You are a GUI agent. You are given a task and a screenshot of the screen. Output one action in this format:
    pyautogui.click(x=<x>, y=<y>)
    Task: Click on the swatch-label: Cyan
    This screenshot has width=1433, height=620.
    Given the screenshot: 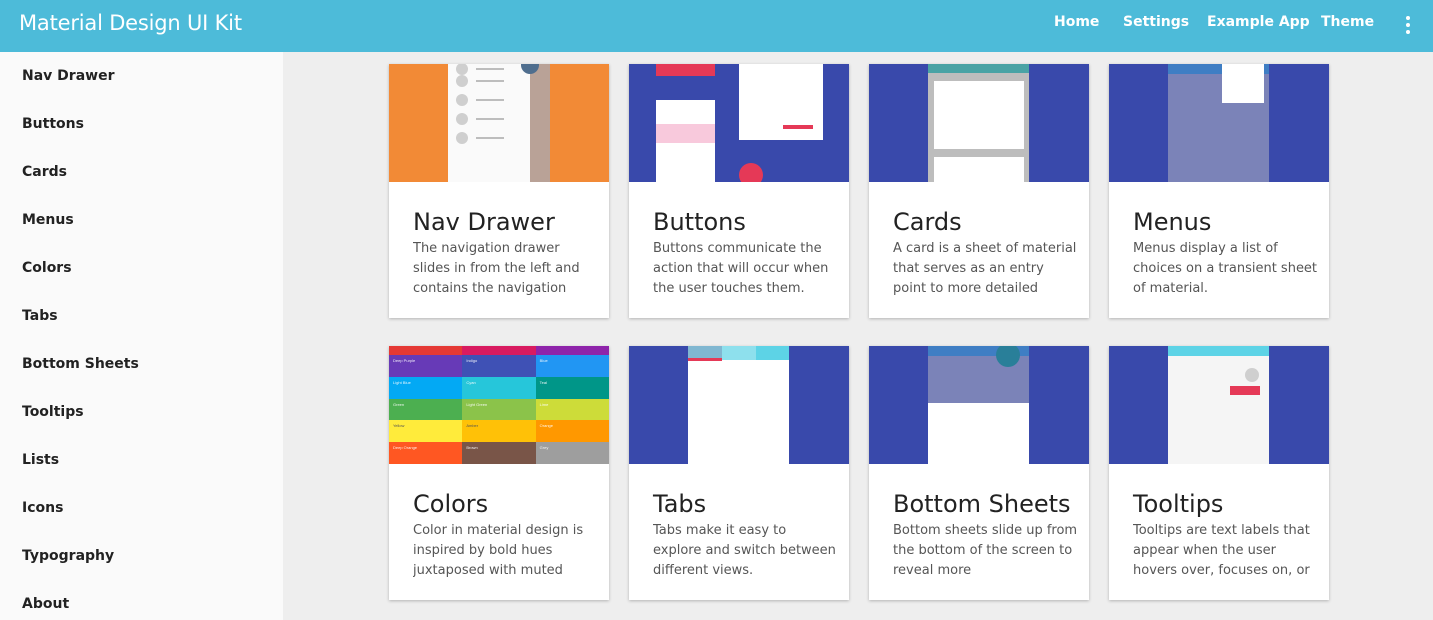 What is the action you would take?
    pyautogui.click(x=499, y=387)
    